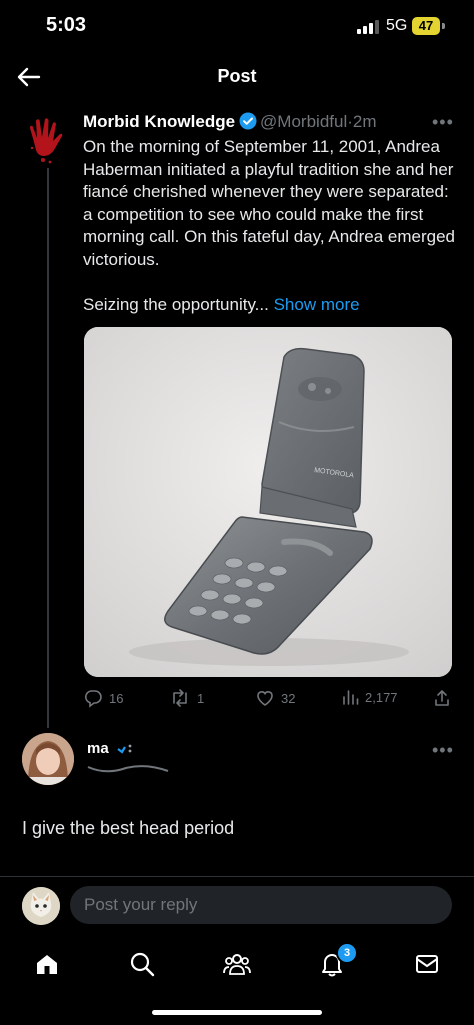 This screenshot has height=1025, width=474. What do you see at coordinates (397, 25) in the screenshot?
I see `network-type: 5G` at bounding box center [397, 25].